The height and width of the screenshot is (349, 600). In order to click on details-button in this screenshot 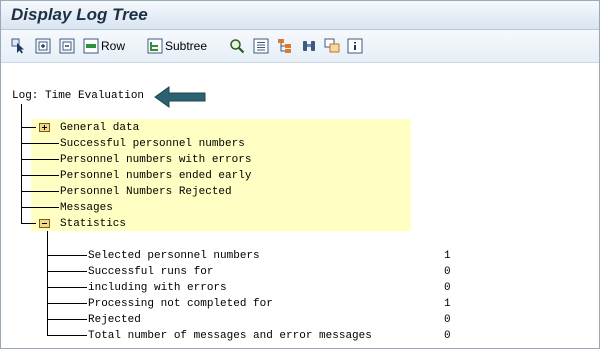, I will do `click(261, 46)`.